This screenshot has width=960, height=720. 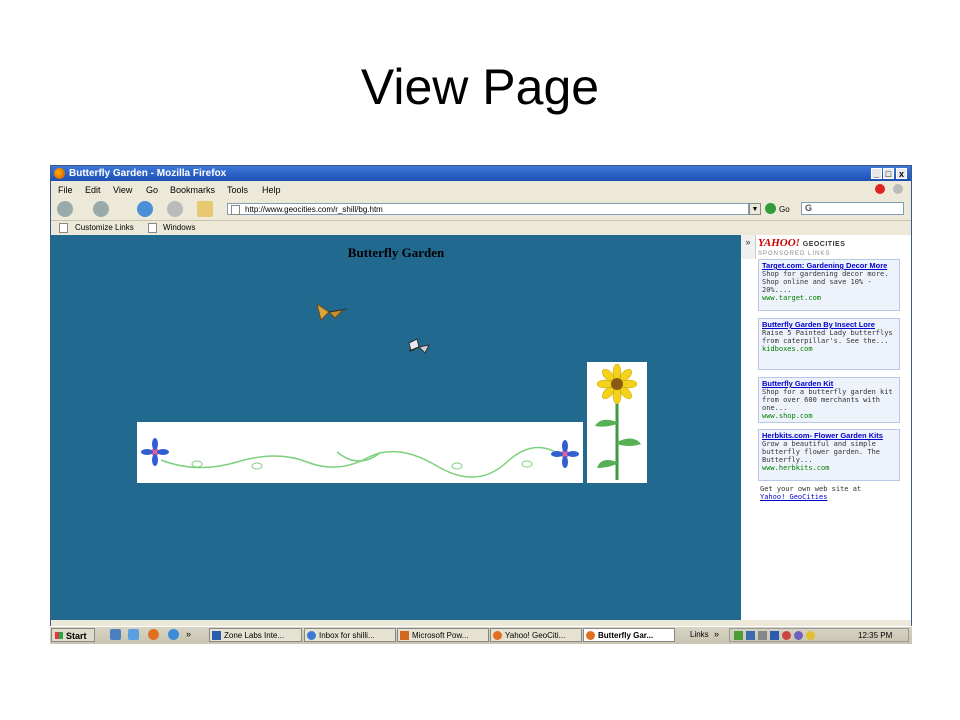 I want to click on url-input: http://www.geocities.com/r_shill/bg.htm, so click(x=488, y=209).